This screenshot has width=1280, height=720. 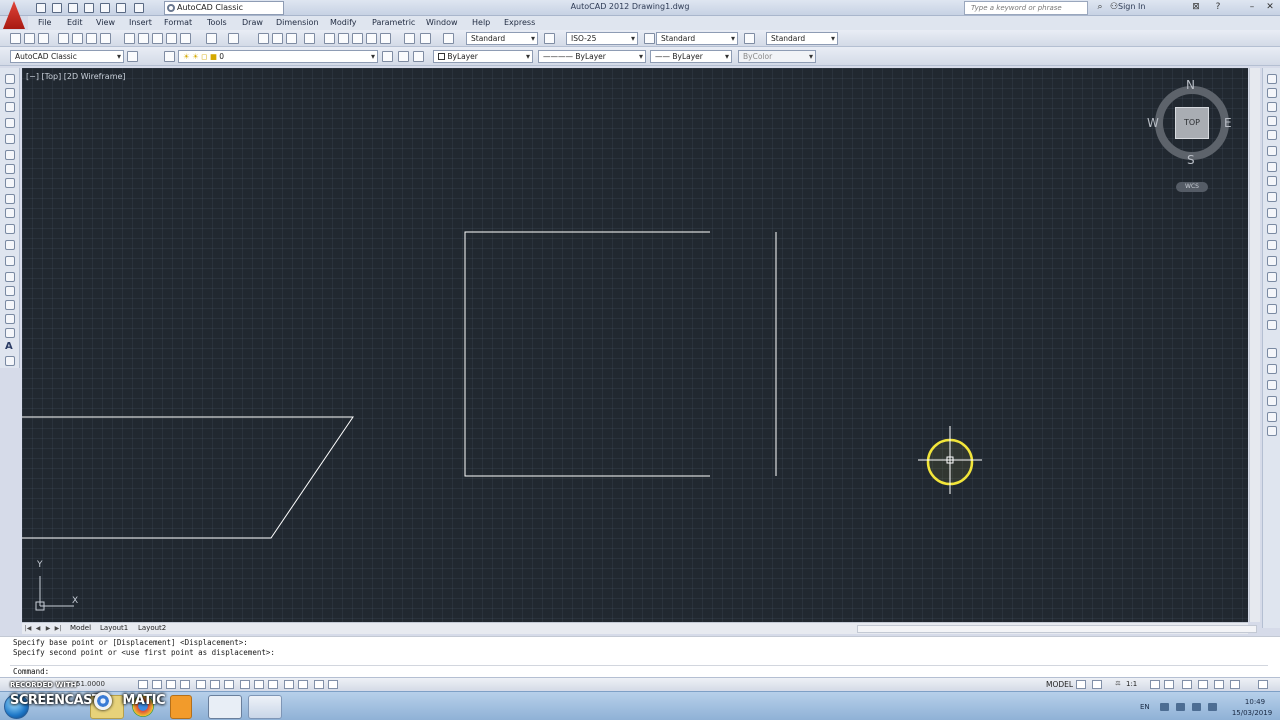 What do you see at coordinates (1180, 707) in the screenshot?
I see `network-icon` at bounding box center [1180, 707].